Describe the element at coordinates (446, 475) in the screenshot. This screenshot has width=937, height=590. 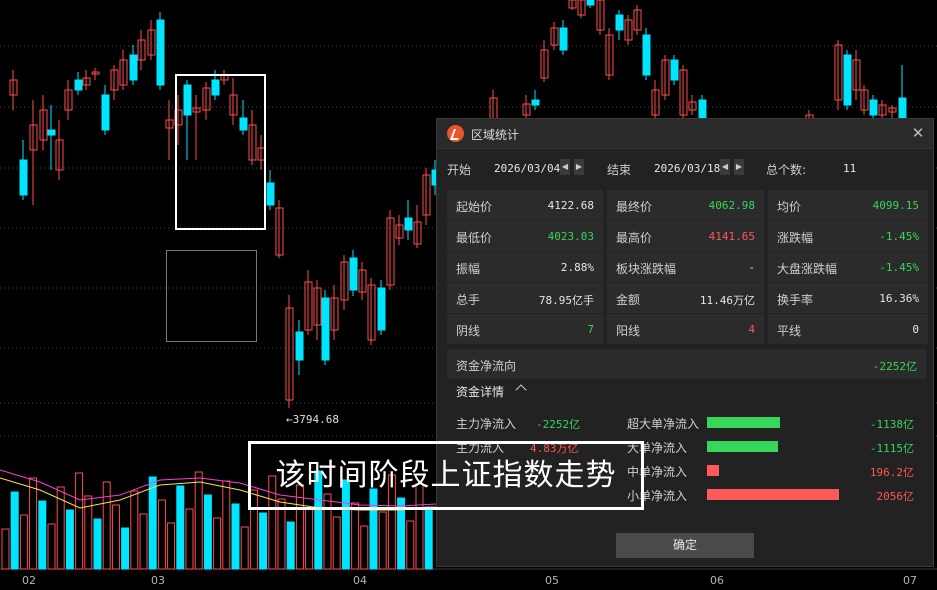
I see `video-caption: 该时间阶段上证指数走势` at that location.